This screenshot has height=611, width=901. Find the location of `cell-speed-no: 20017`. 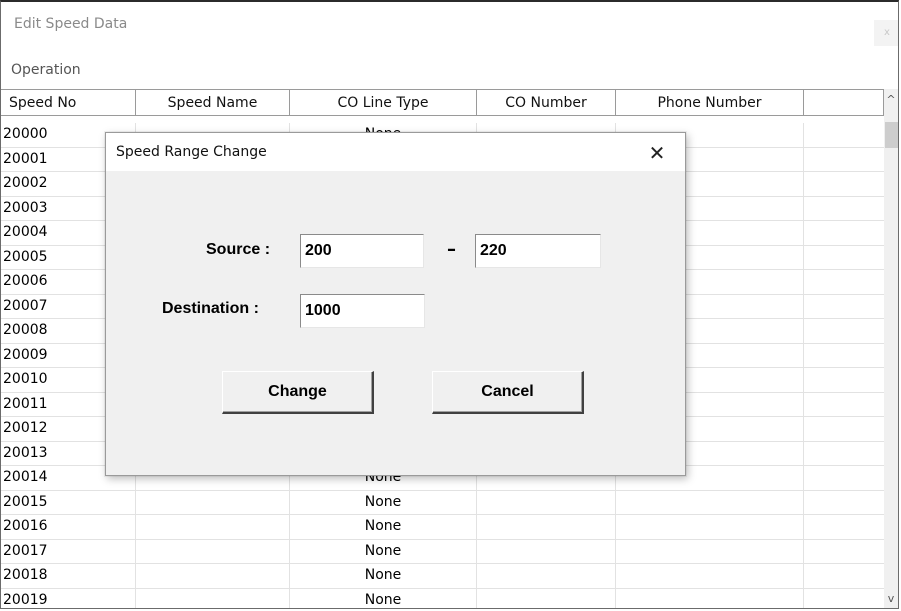

cell-speed-no: 20017 is located at coordinates (68, 551).